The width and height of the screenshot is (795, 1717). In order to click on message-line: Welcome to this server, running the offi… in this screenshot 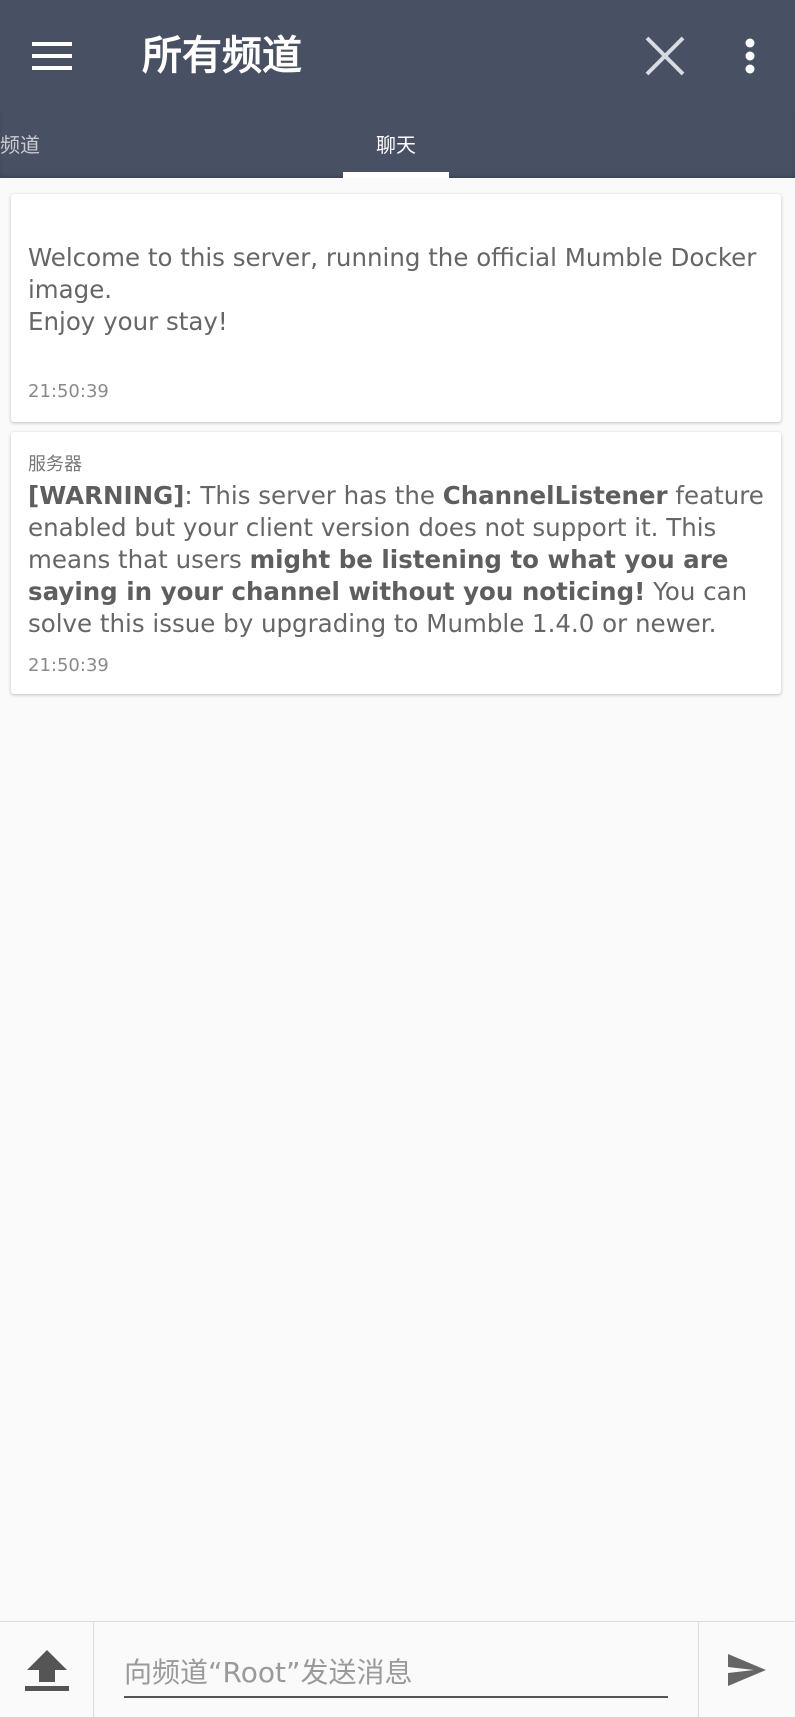, I will do `click(392, 273)`.